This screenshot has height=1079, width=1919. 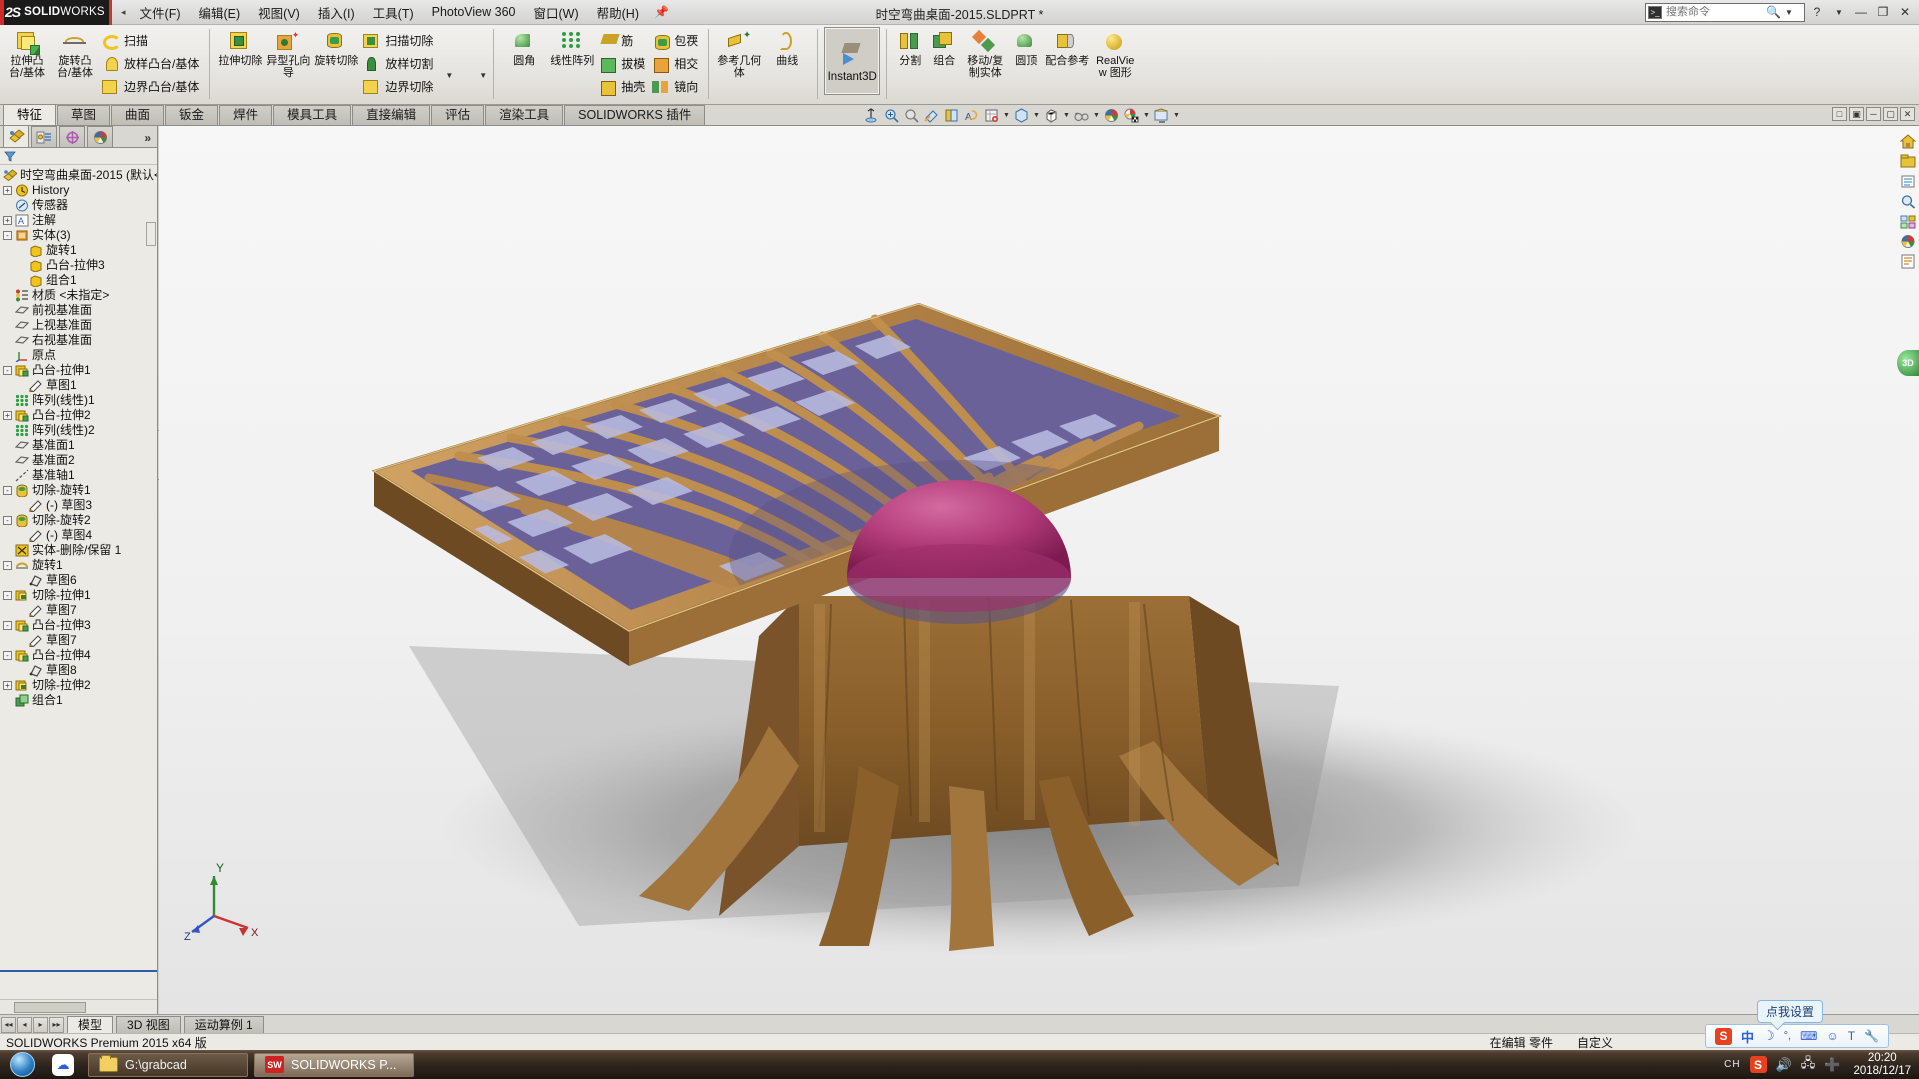 I want to click on search-dropdown-icon: ▼, so click(x=1789, y=12).